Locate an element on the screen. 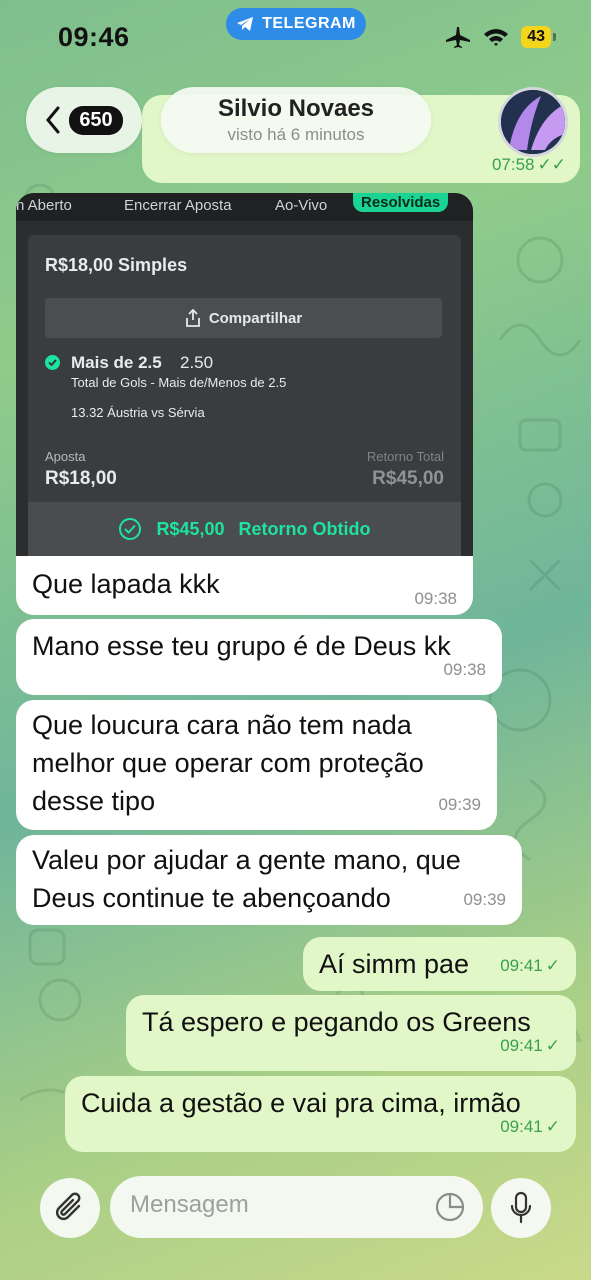  check-circle-icon is located at coordinates (130, 529).